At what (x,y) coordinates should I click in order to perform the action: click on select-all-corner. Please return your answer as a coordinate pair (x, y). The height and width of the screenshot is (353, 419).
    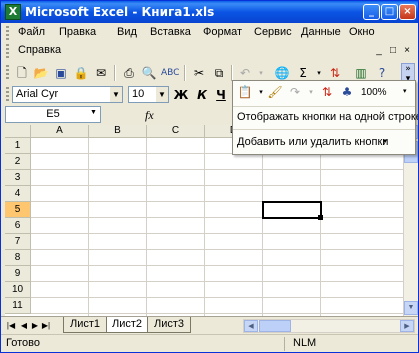
    Looking at the image, I should click on (18, 131).